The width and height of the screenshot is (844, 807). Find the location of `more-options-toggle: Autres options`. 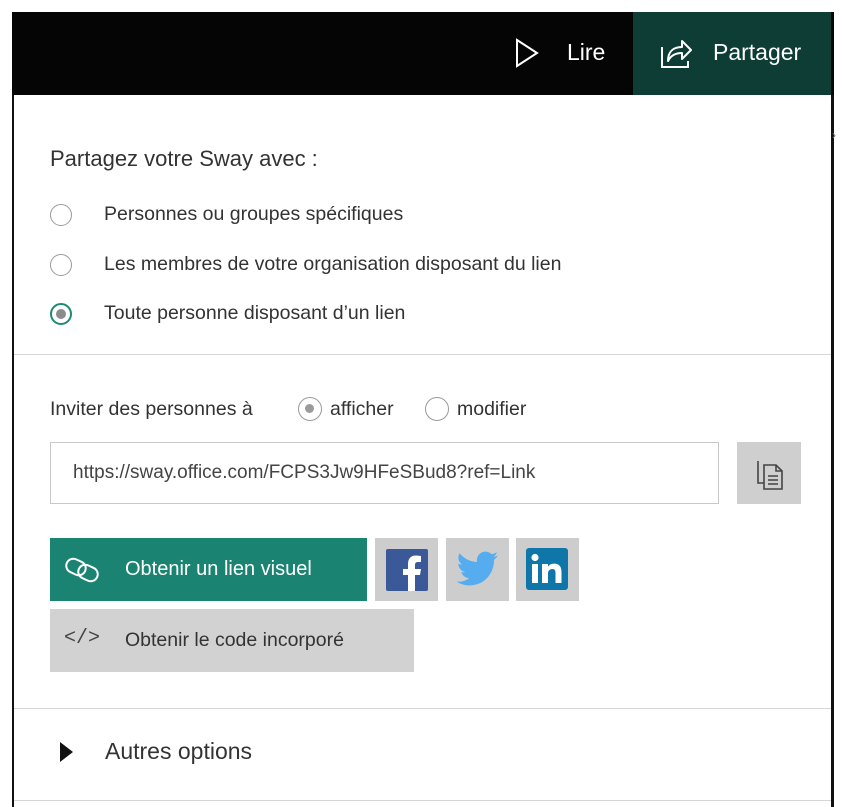

more-options-toggle: Autres options is located at coordinates (156, 751).